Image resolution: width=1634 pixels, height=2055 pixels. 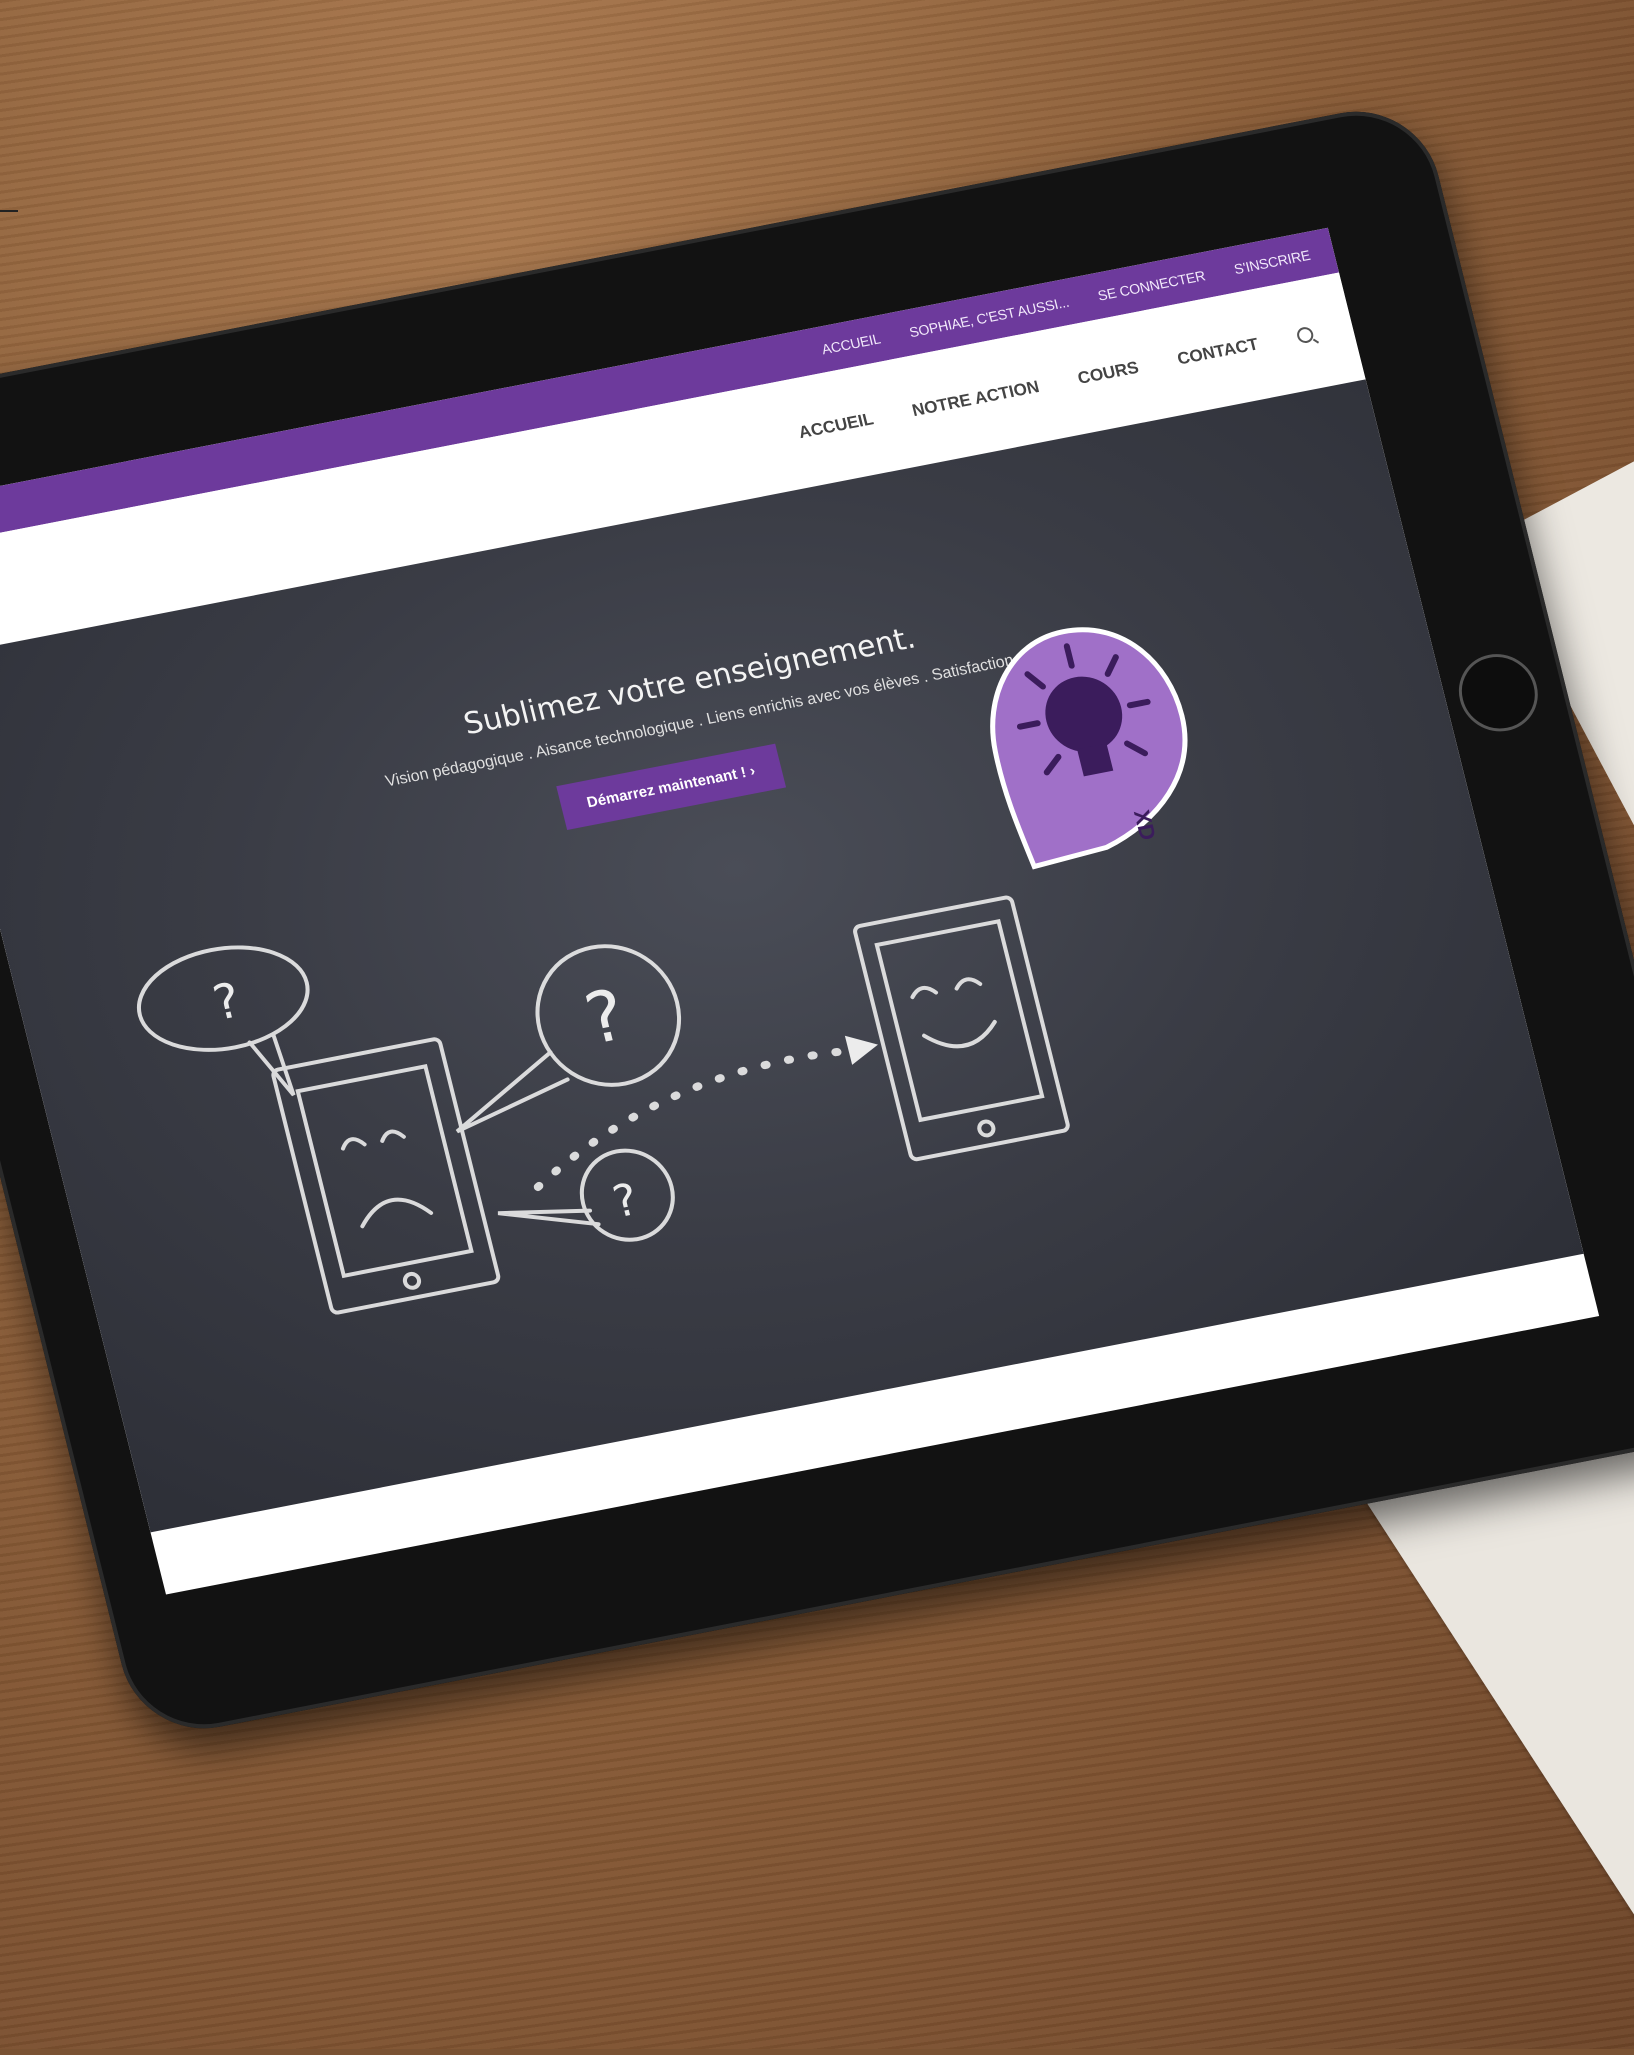 I want to click on sad-mouth, so click(x=397, y=1213).